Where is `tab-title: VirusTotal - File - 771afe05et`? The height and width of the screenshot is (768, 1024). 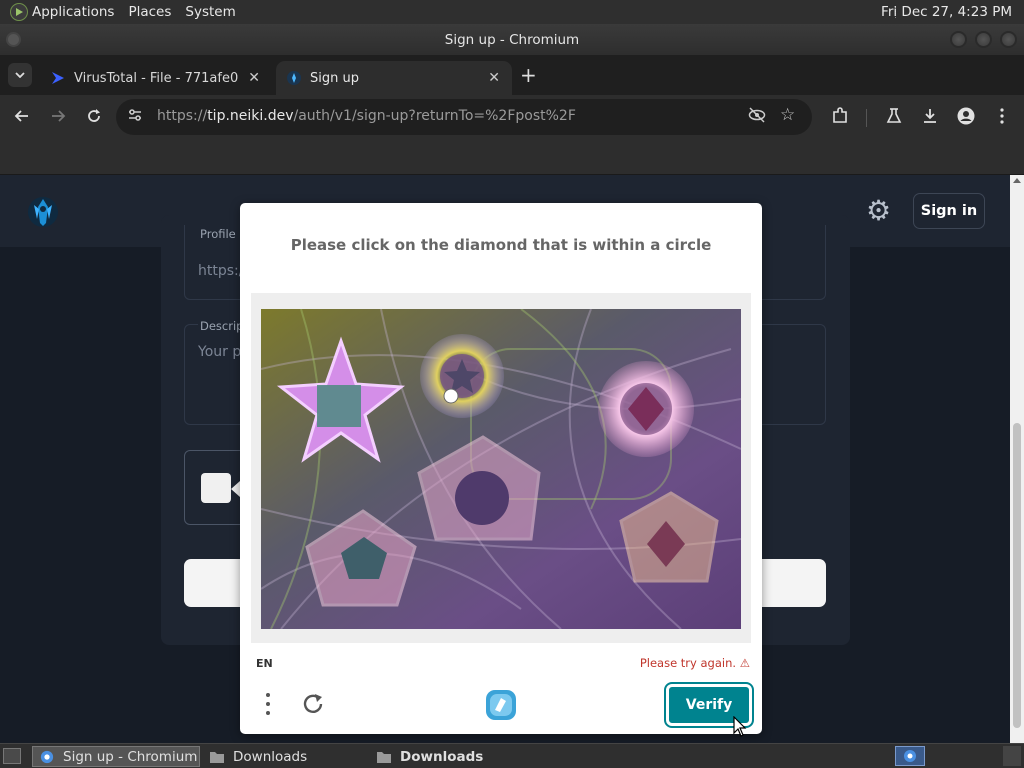
tab-title: VirusTotal - File - 771afe05et is located at coordinates (156, 78).